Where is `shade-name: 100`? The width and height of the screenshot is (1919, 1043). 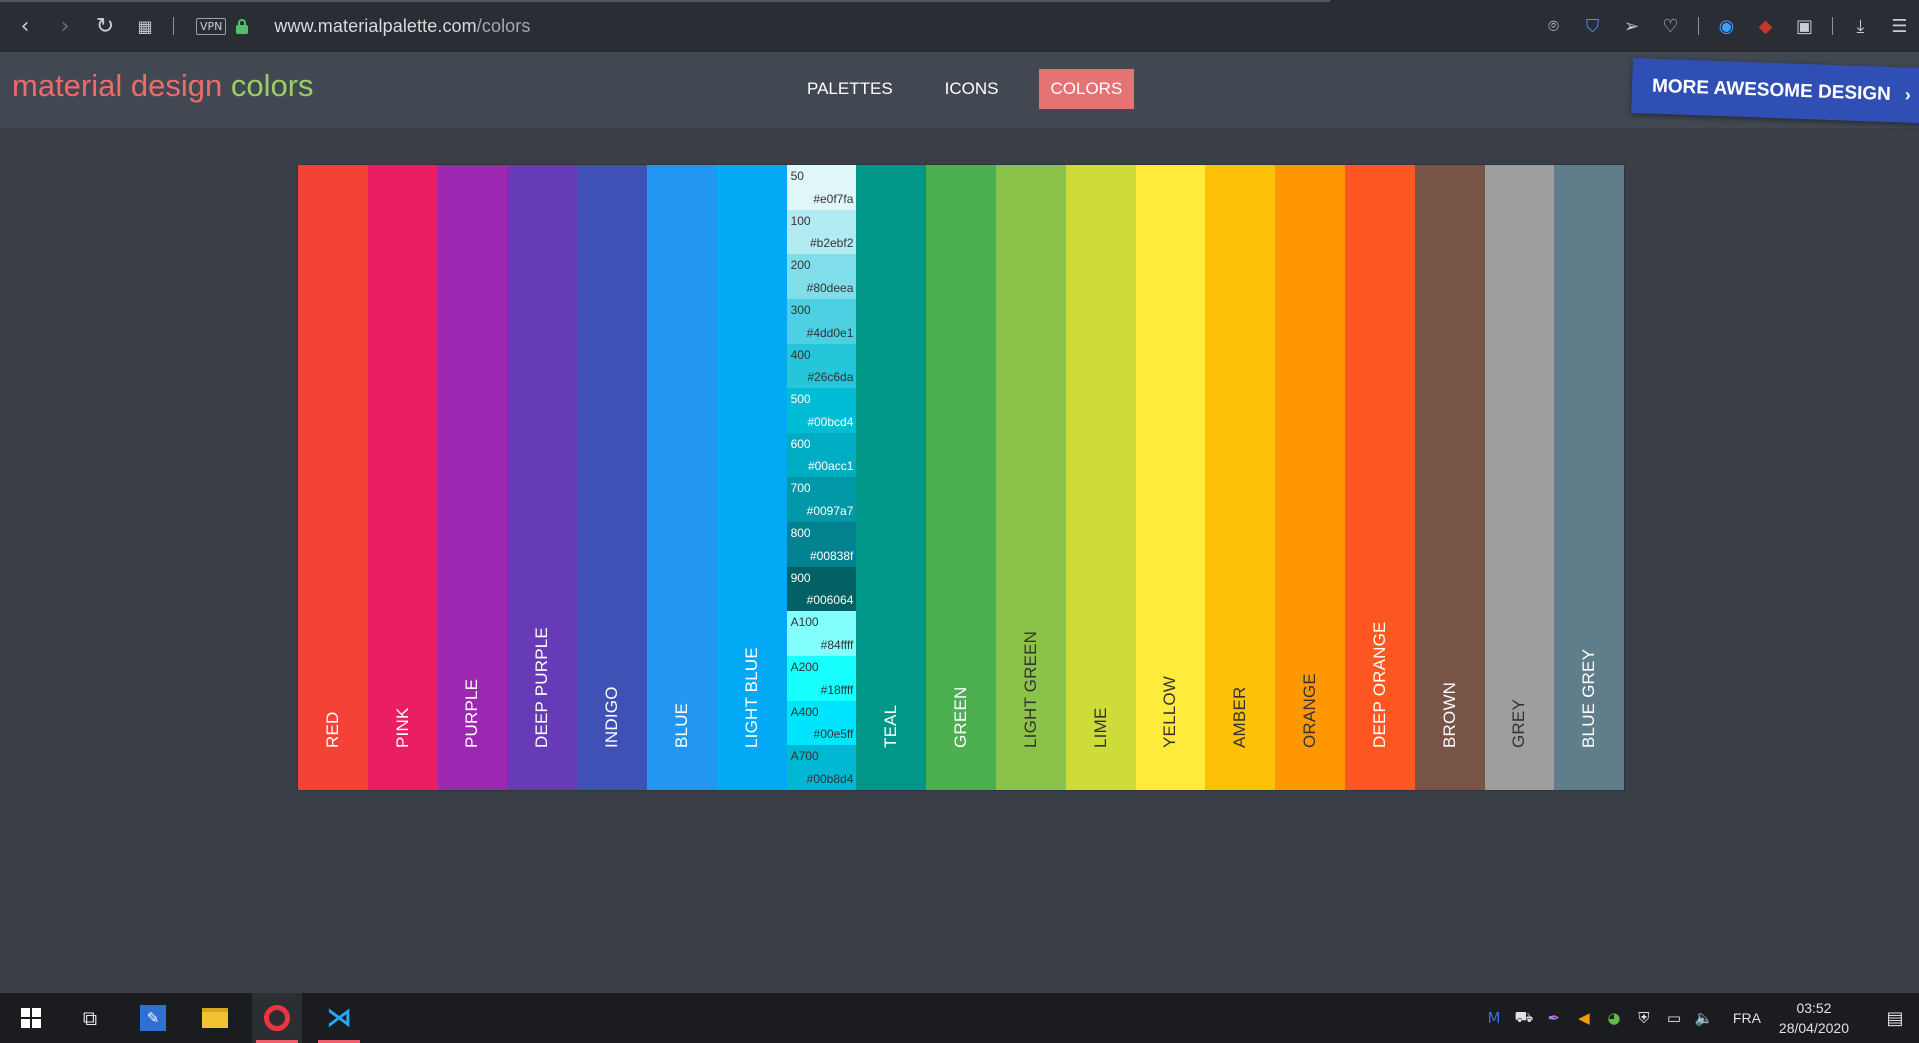 shade-name: 100 is located at coordinates (800, 220).